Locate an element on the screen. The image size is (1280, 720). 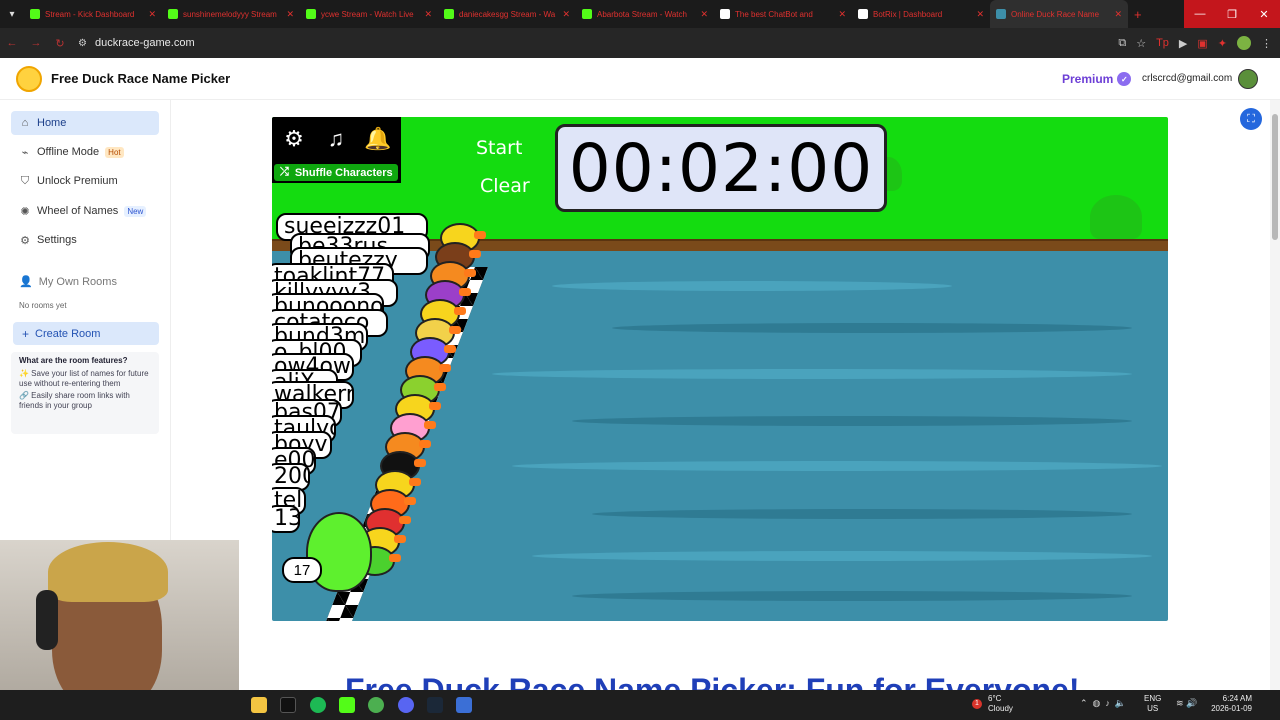
browser-tab: Abarbota Stream - Watch ✕ is located at coordinates (645, 14).